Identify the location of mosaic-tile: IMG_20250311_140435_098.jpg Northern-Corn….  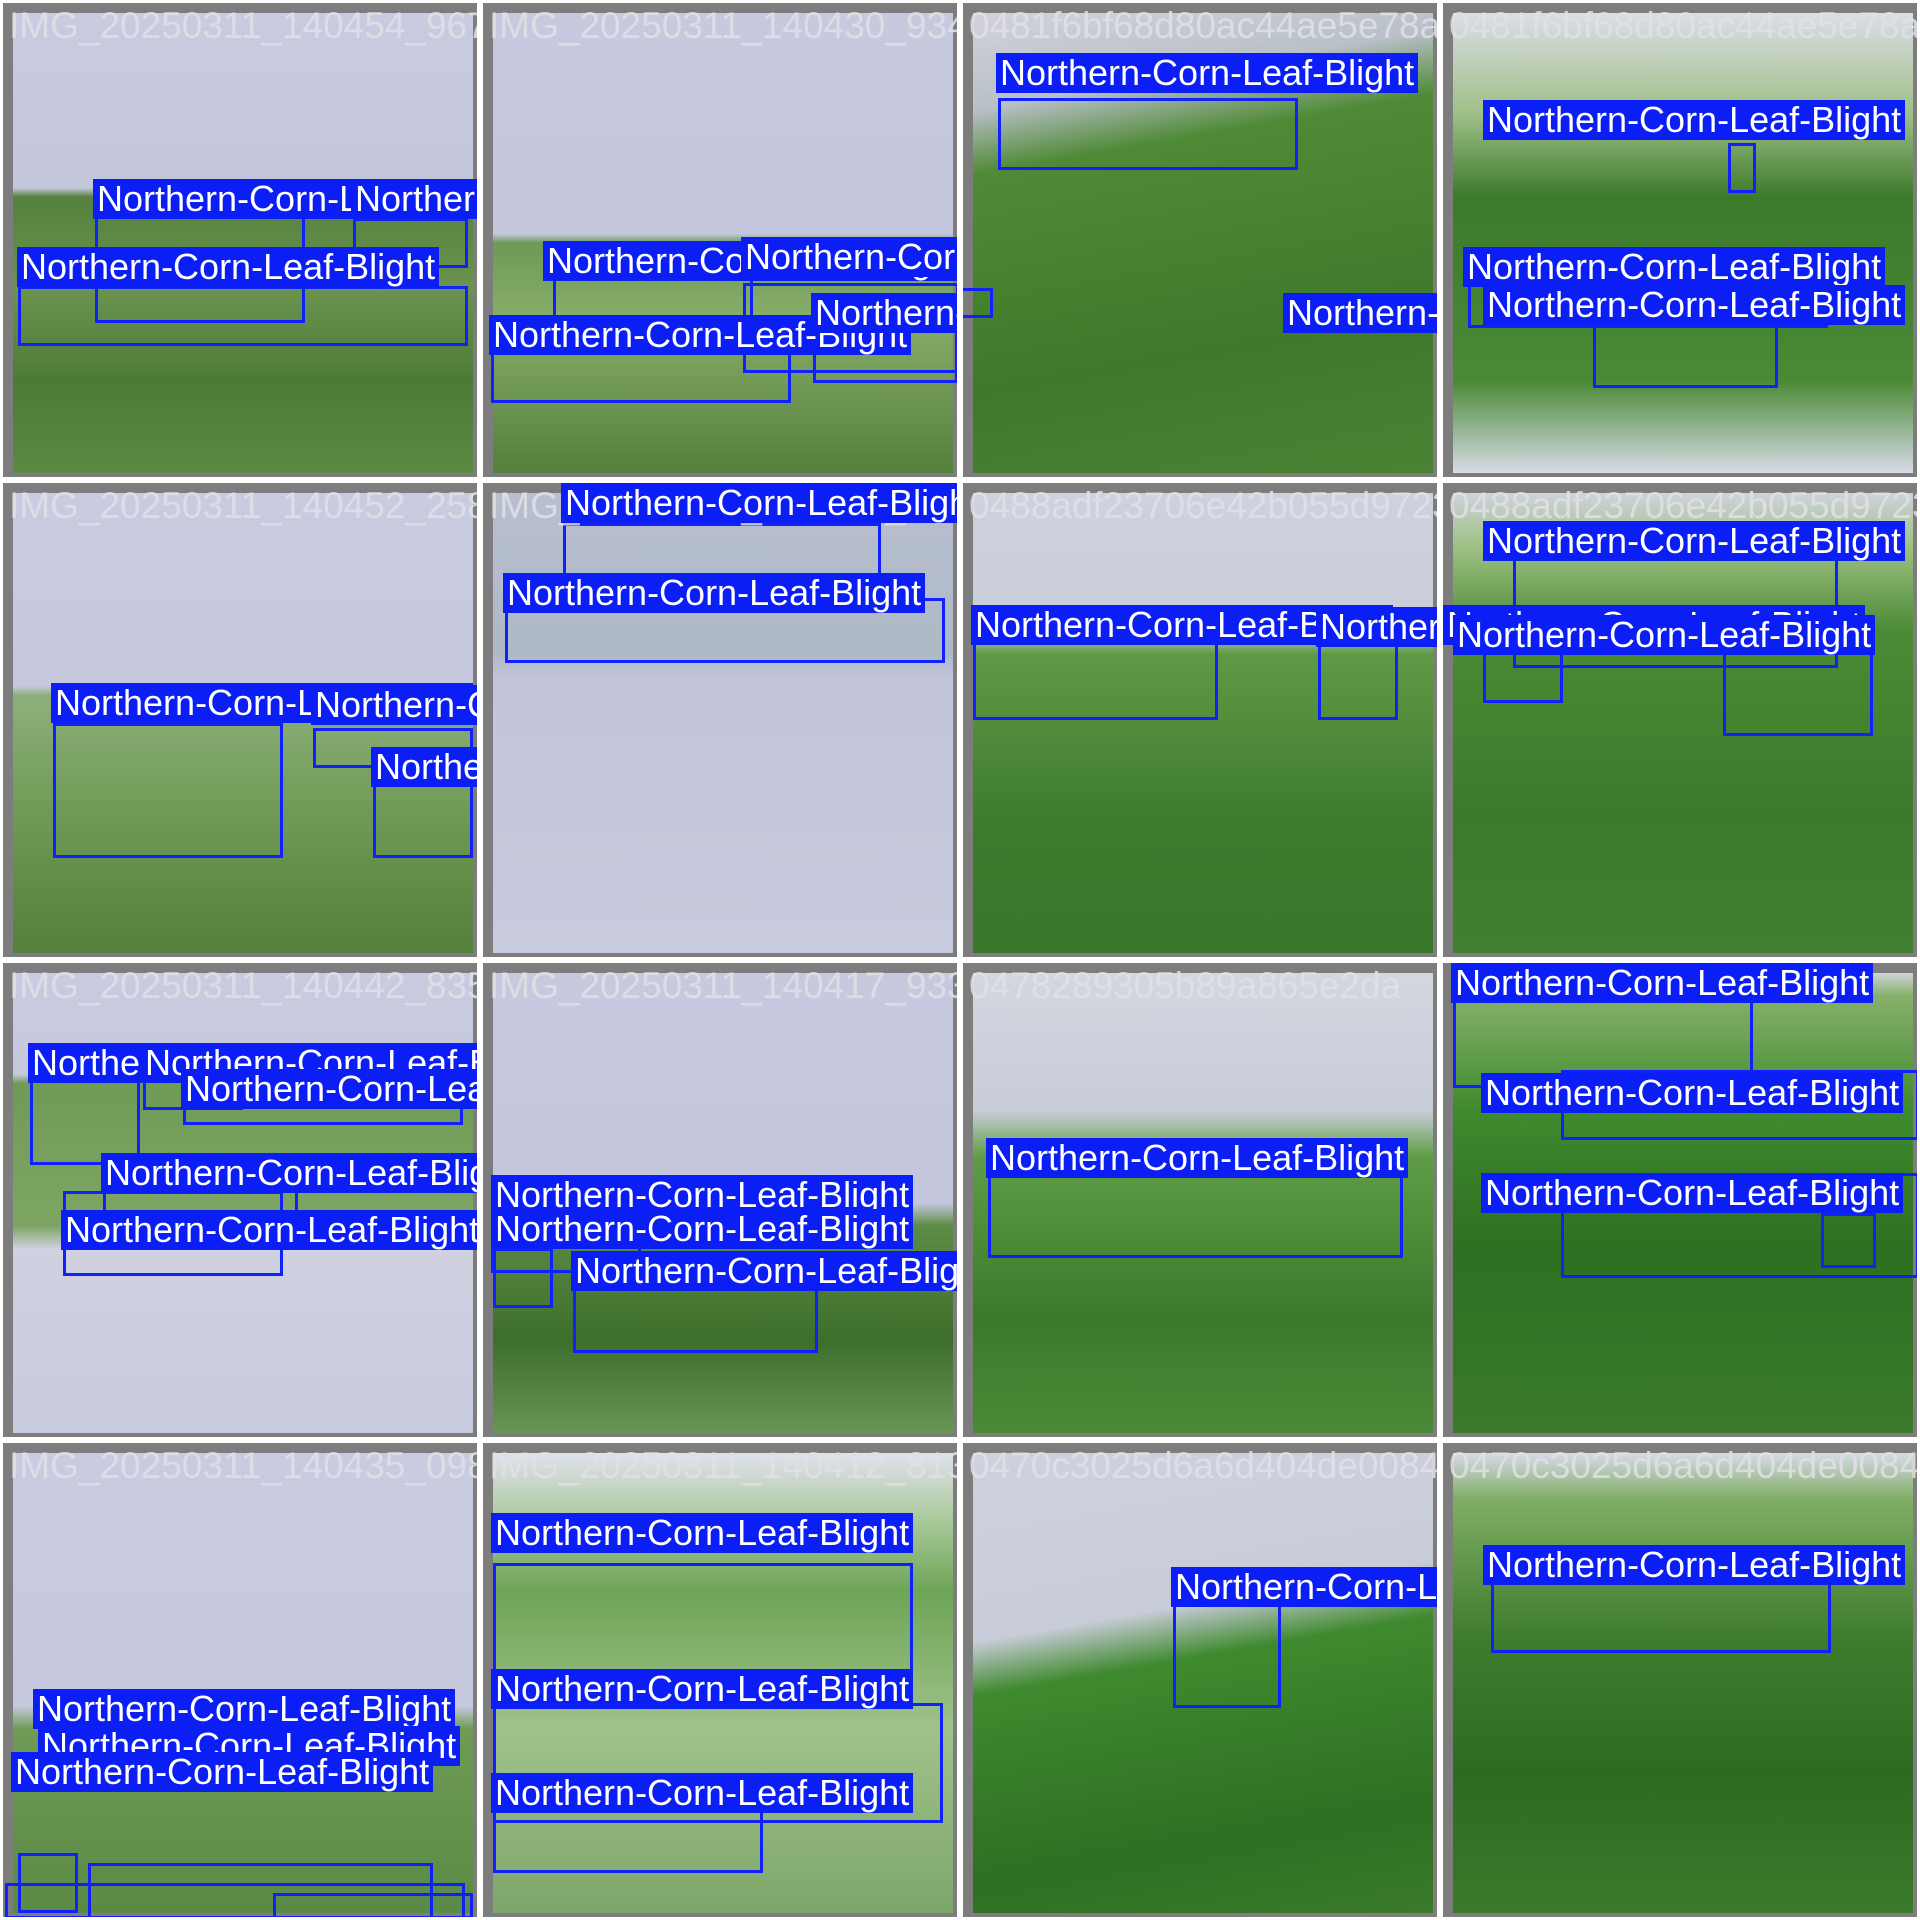
(240, 1680).